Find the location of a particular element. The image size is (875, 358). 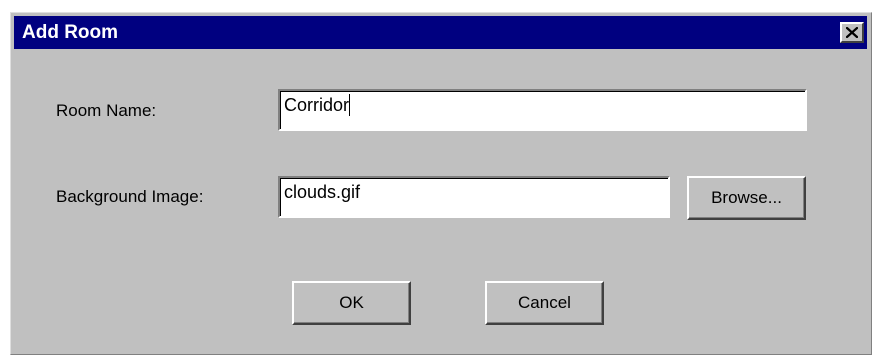

background-image-input: clouds.gif is located at coordinates (474, 197).